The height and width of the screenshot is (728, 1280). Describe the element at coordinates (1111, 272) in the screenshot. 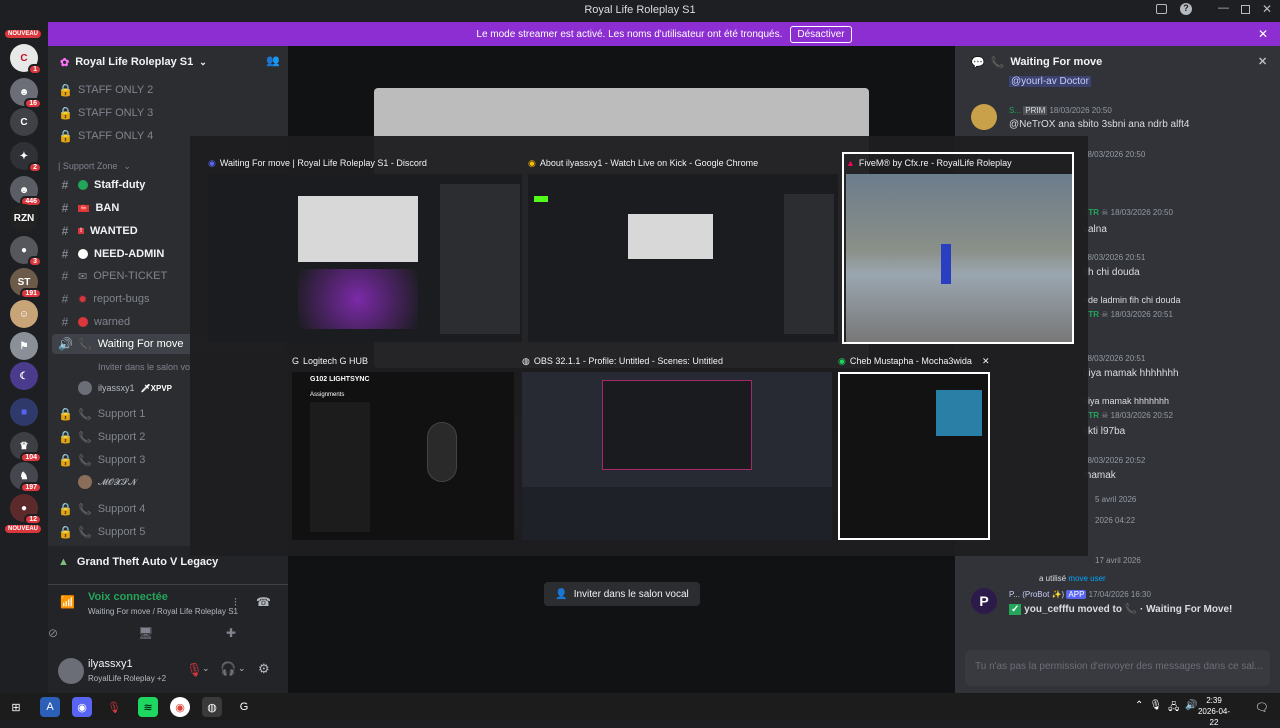

I see `message-text: fih chi douda` at that location.